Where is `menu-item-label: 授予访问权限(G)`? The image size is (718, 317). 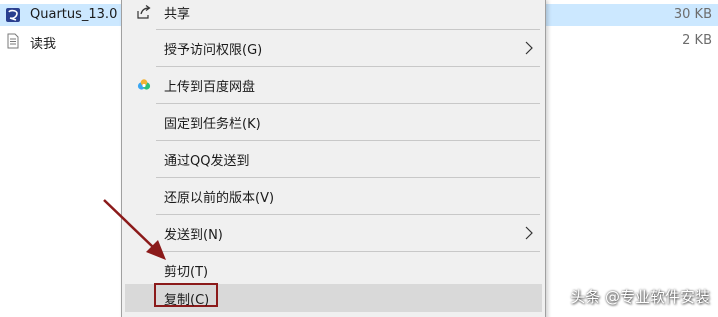
menu-item-label: 授予访问权限(G) is located at coordinates (213, 50).